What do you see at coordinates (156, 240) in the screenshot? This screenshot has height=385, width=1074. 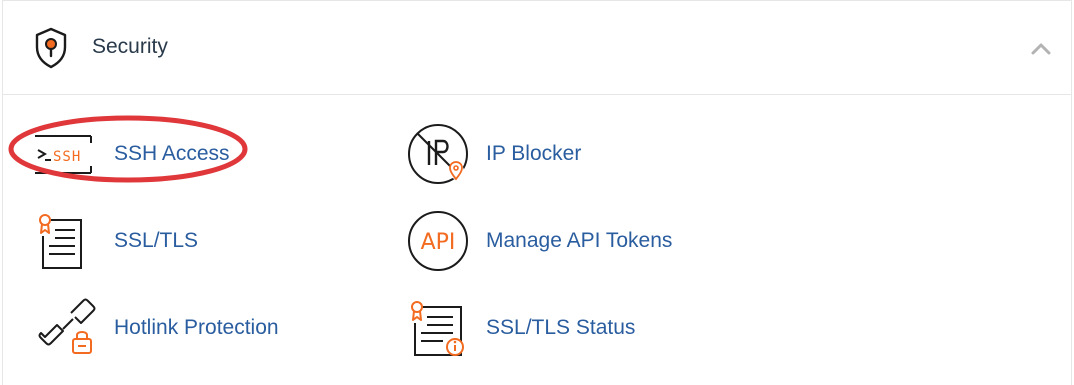 I see `item-label-ssl-tls: SSL/TLS` at bounding box center [156, 240].